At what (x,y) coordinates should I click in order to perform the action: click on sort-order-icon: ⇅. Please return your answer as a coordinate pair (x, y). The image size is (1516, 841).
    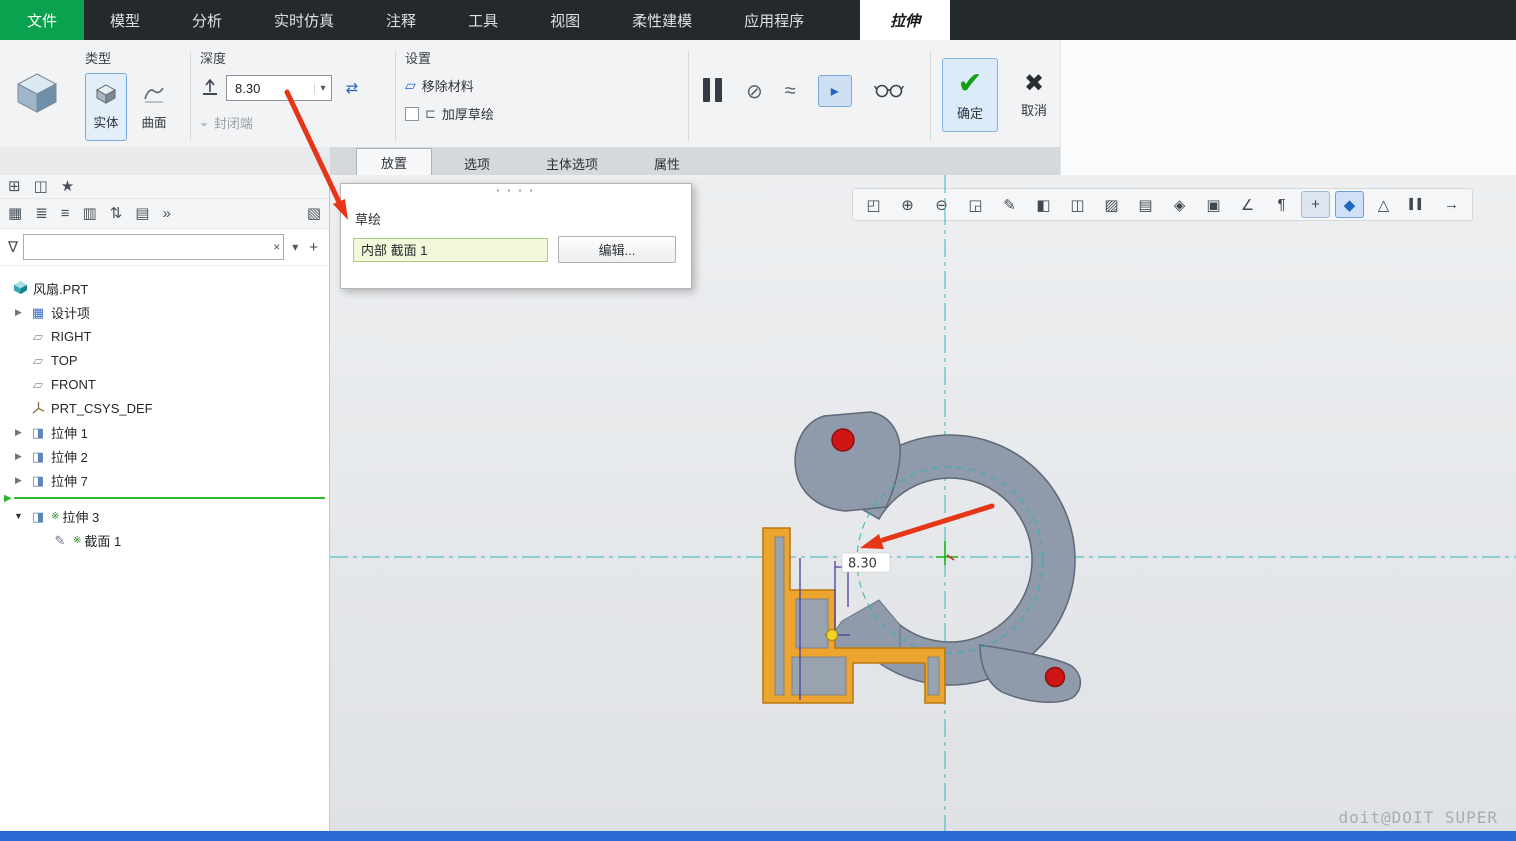
    Looking at the image, I should click on (116, 213).